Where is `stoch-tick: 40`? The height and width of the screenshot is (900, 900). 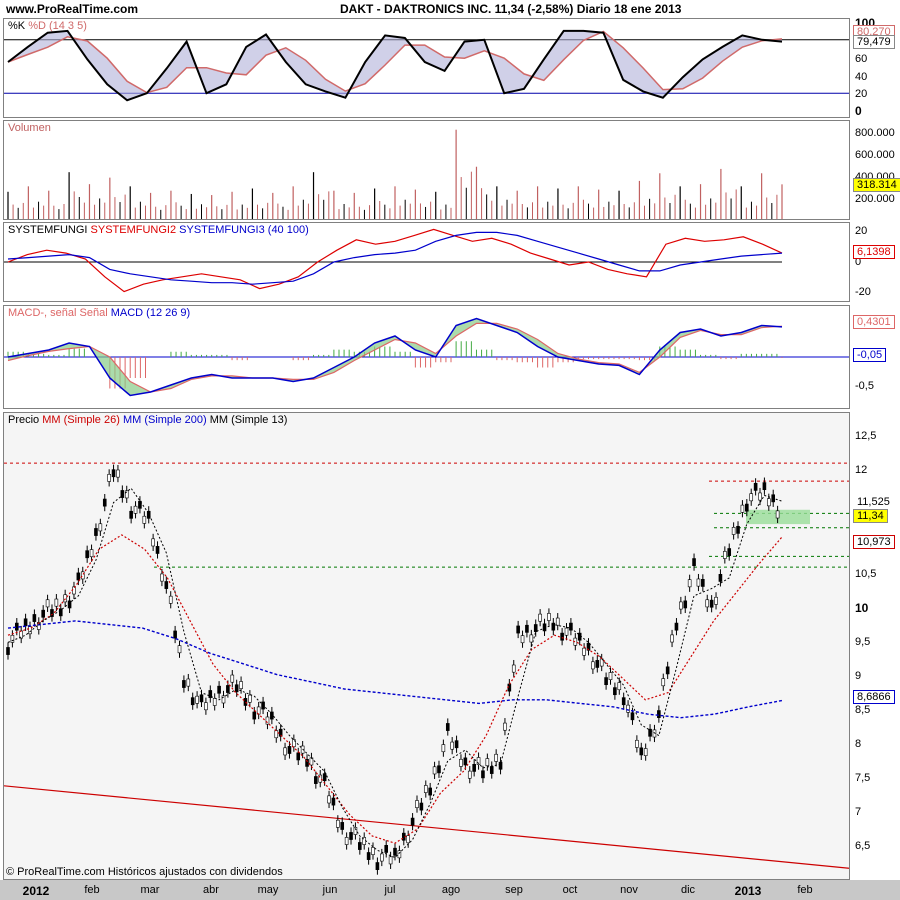
stoch-tick: 40 is located at coordinates (861, 77).